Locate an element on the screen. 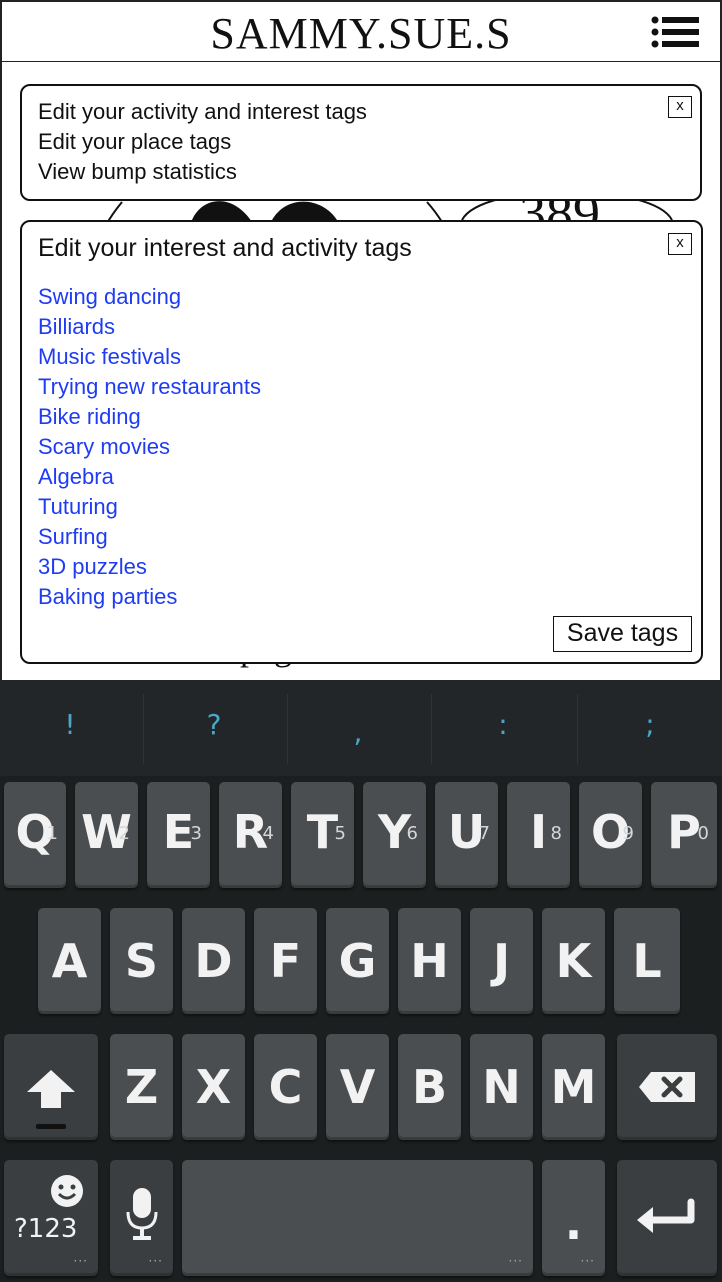 The image size is (722, 1282). tag-item: Music festivals is located at coordinates (149, 358).